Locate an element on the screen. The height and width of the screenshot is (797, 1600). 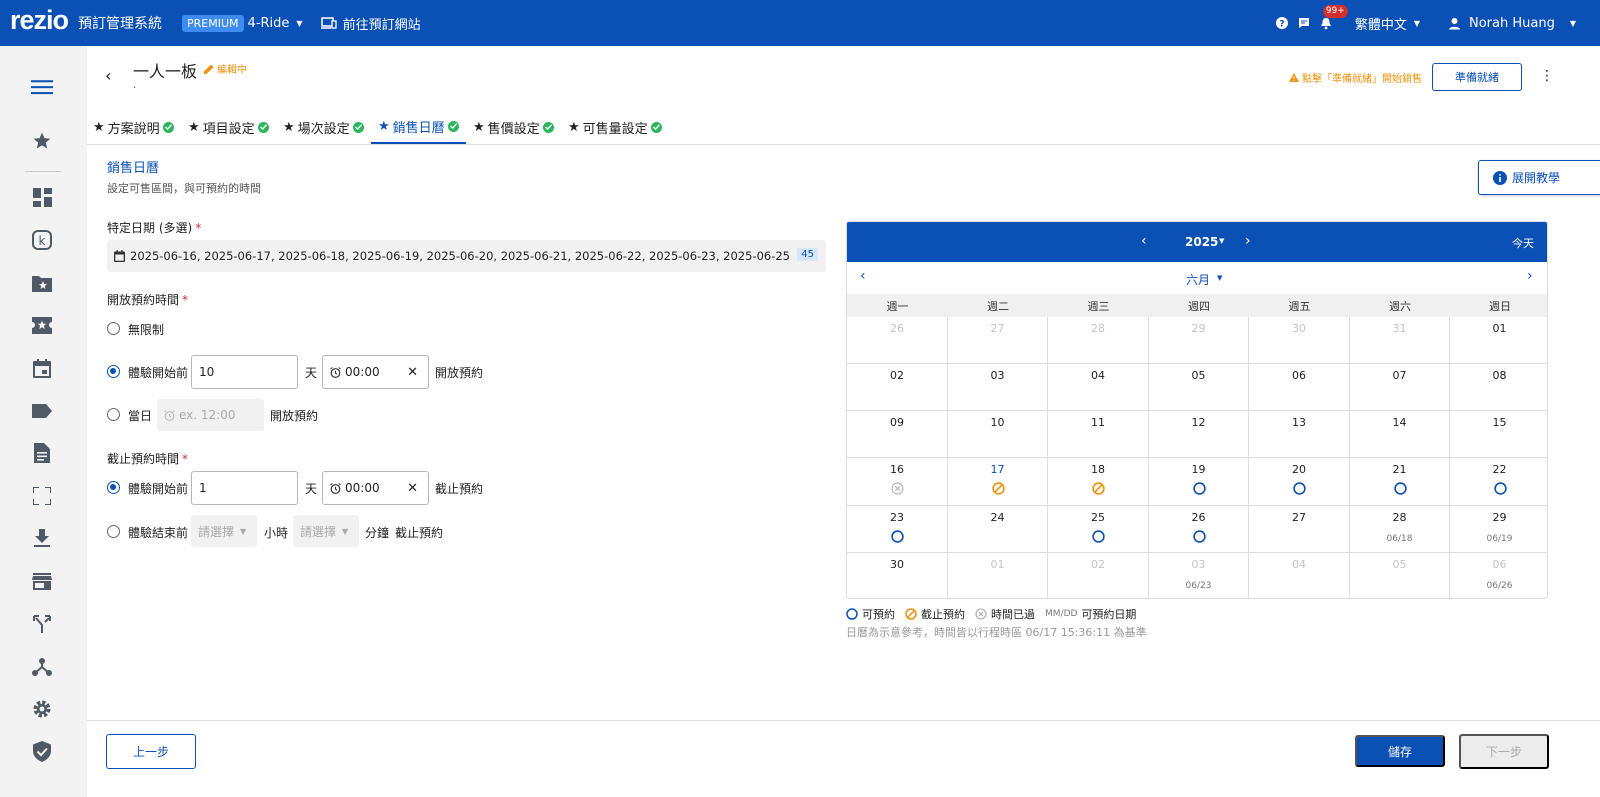
calendar-day-cell: 21 is located at coordinates (1400, 482).